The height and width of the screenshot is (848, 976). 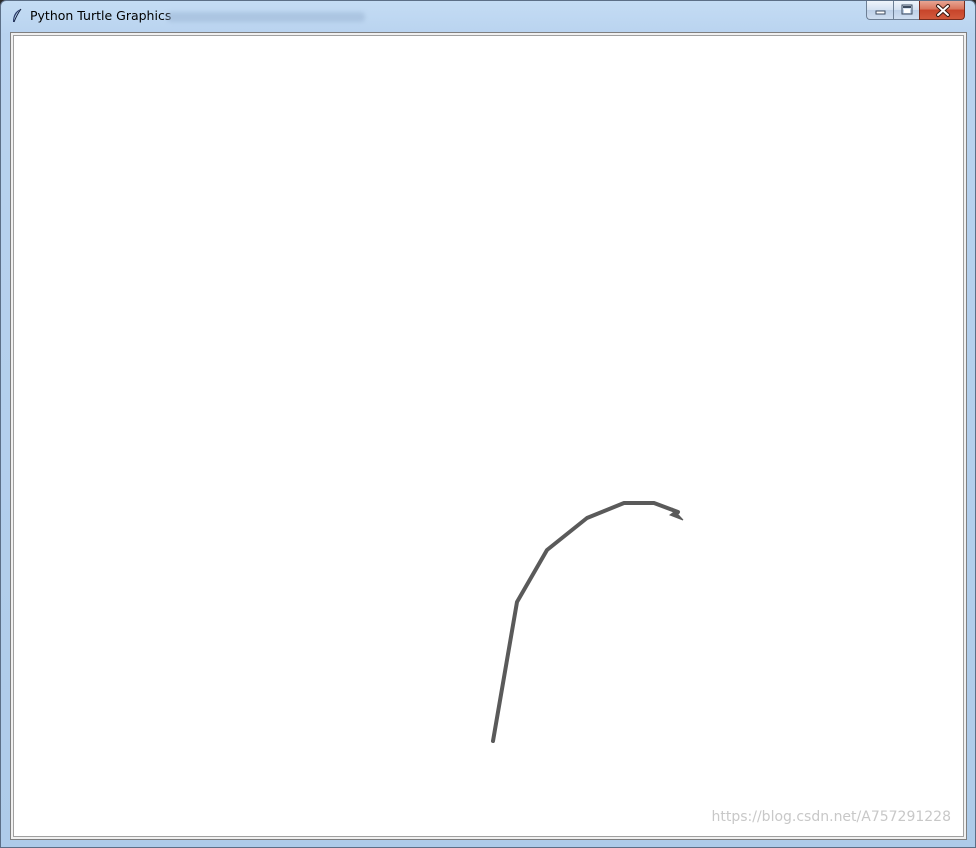 I want to click on watermark-text: https://blog.csdn.net/A757291228, so click(x=831, y=817).